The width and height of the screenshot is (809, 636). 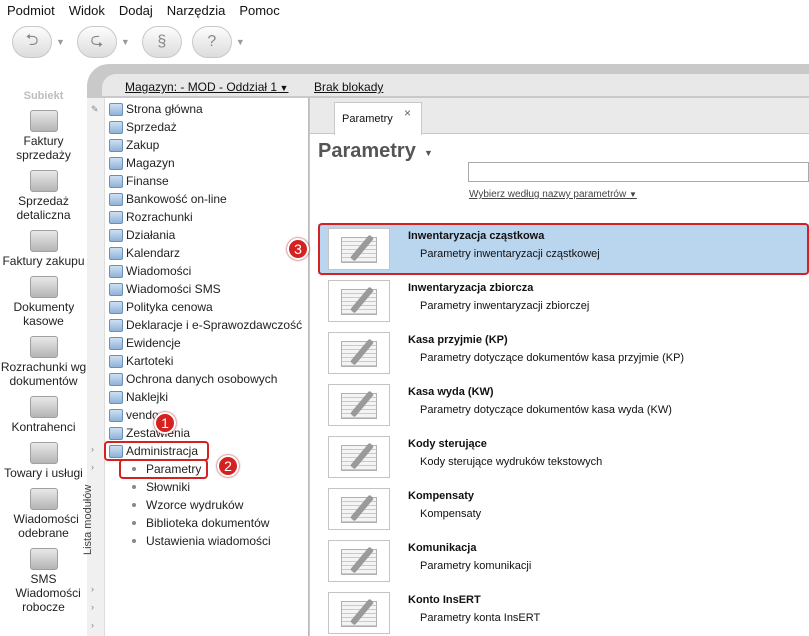 I want to click on parameter-row: Konto InsERT Parametry konta InsERT, so click(x=563, y=612).